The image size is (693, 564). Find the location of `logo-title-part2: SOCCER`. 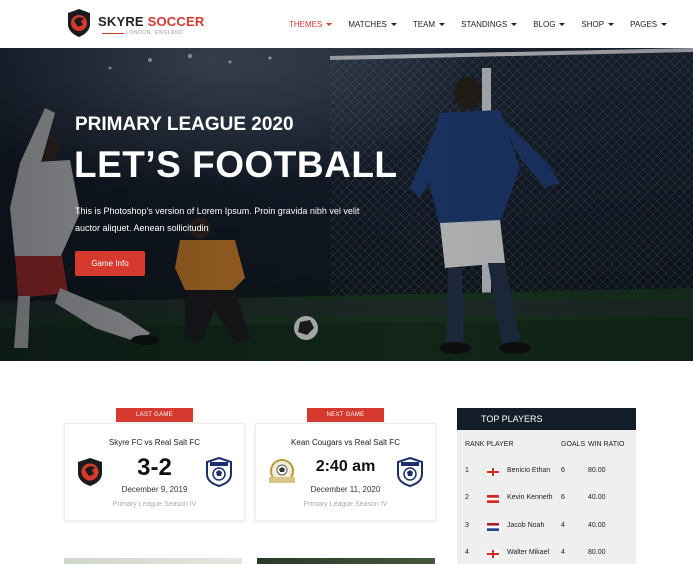

logo-title-part2: SOCCER is located at coordinates (176, 21).